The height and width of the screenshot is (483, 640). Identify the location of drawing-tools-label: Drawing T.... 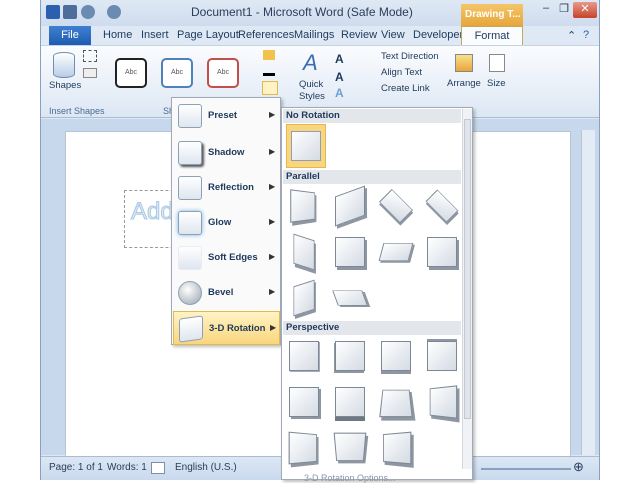
(492, 15).